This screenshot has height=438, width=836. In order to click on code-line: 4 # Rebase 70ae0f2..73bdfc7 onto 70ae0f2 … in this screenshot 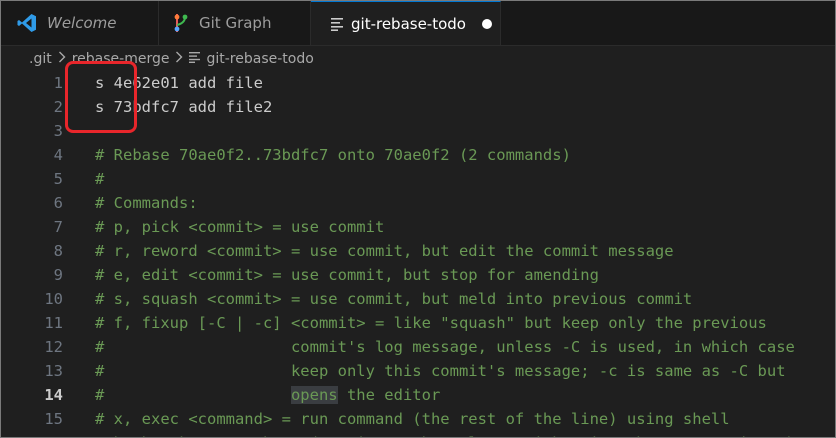, I will do `click(418, 155)`.